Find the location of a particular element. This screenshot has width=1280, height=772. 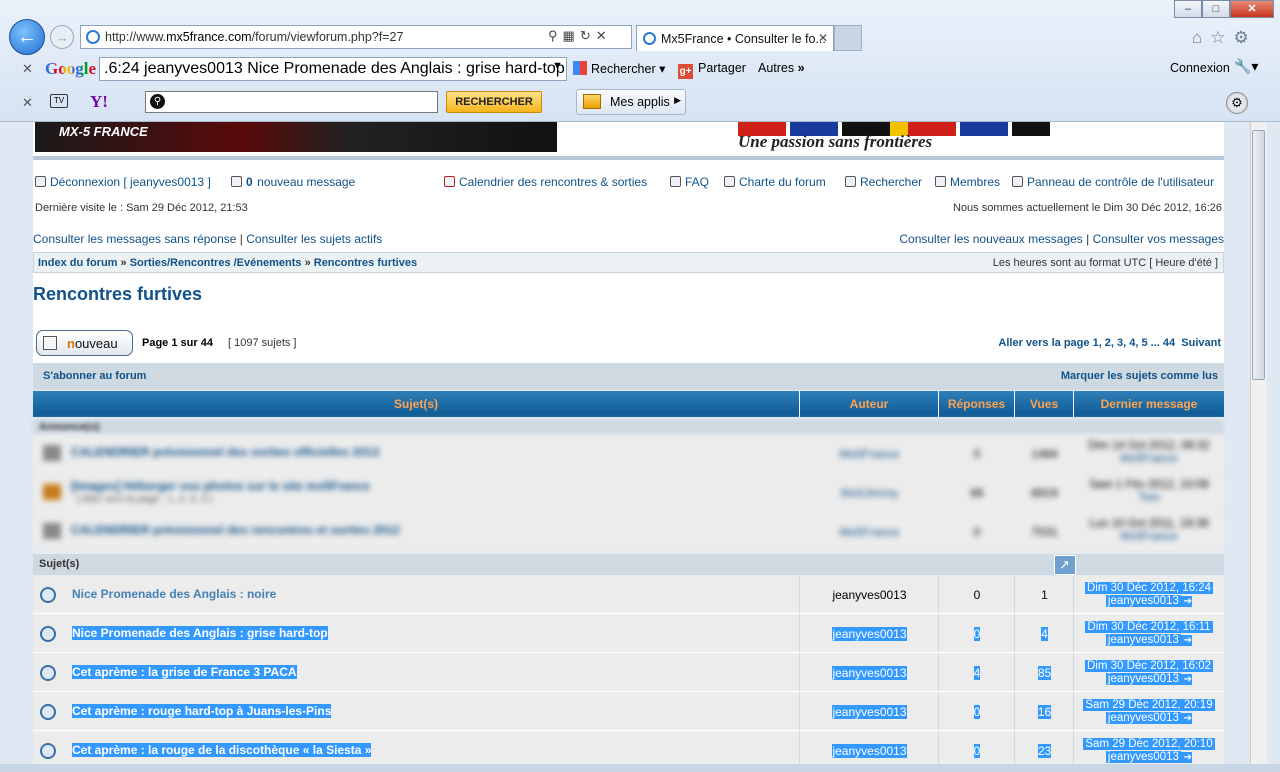

yahoo-logo: Y! is located at coordinates (99, 102).